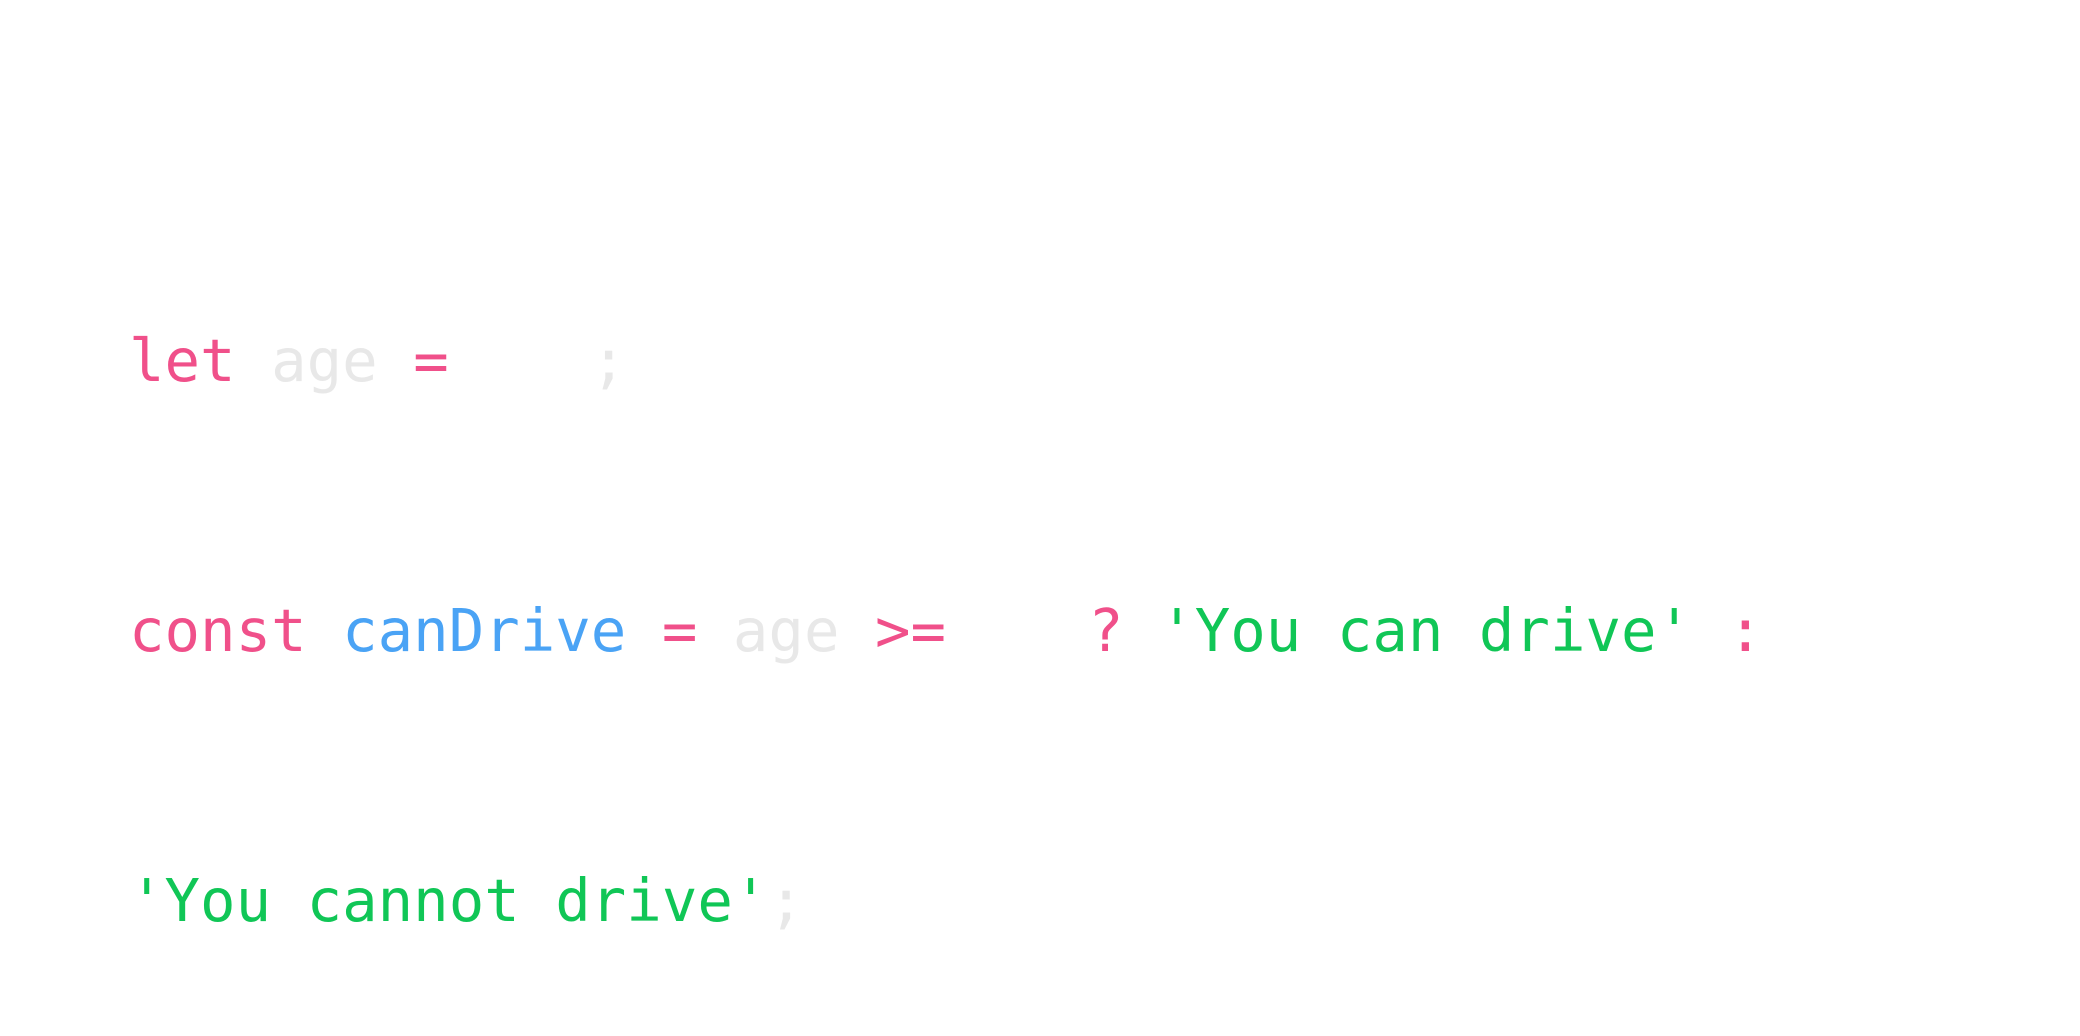 This screenshot has width=2080, height=1036. Describe the element at coordinates (946, 361) in the screenshot. I see `code-line-1: let age = ;` at that location.